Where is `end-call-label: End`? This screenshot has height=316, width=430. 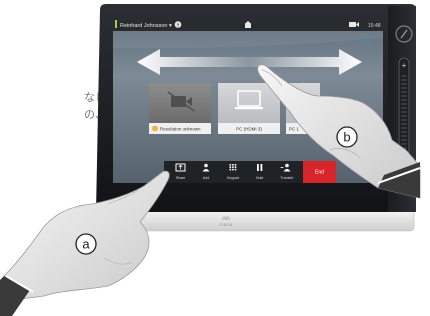 end-call-label: End is located at coordinates (319, 173).